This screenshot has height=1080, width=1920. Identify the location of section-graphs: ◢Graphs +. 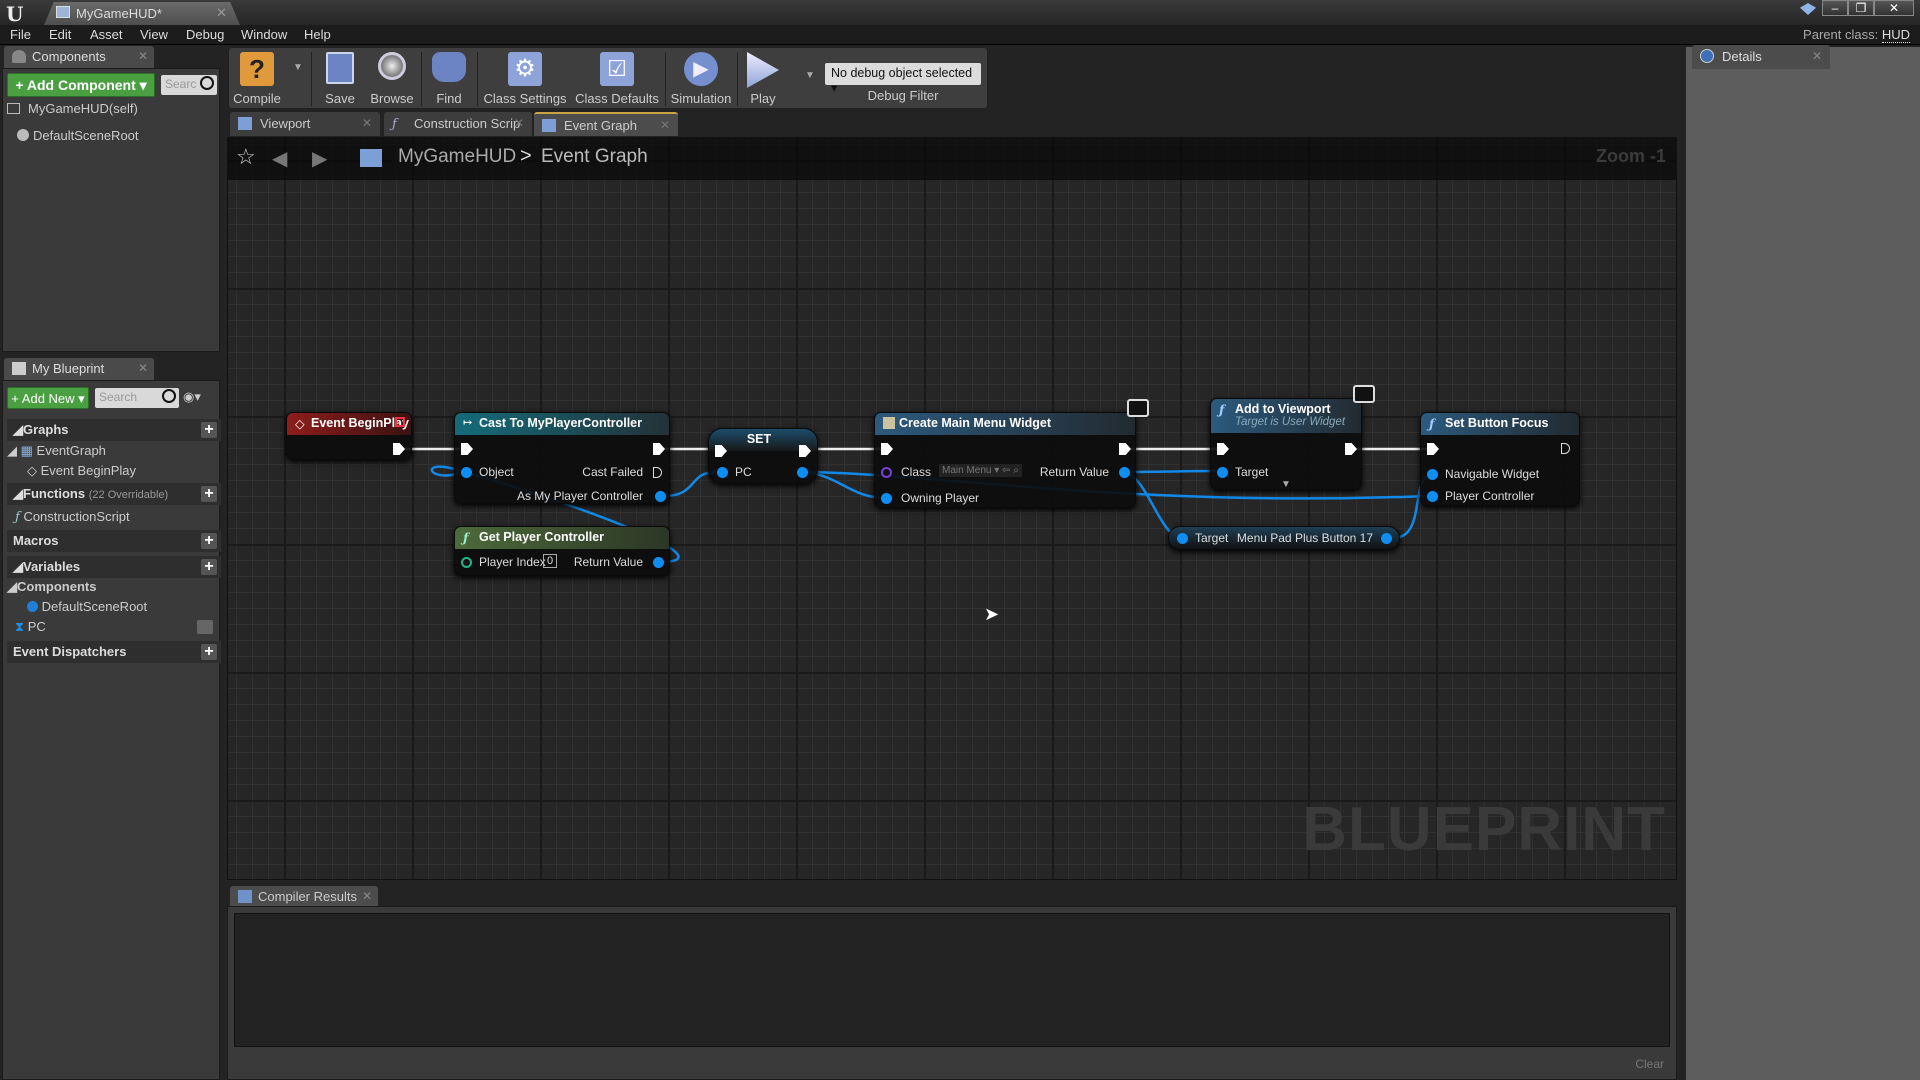
(114, 430).